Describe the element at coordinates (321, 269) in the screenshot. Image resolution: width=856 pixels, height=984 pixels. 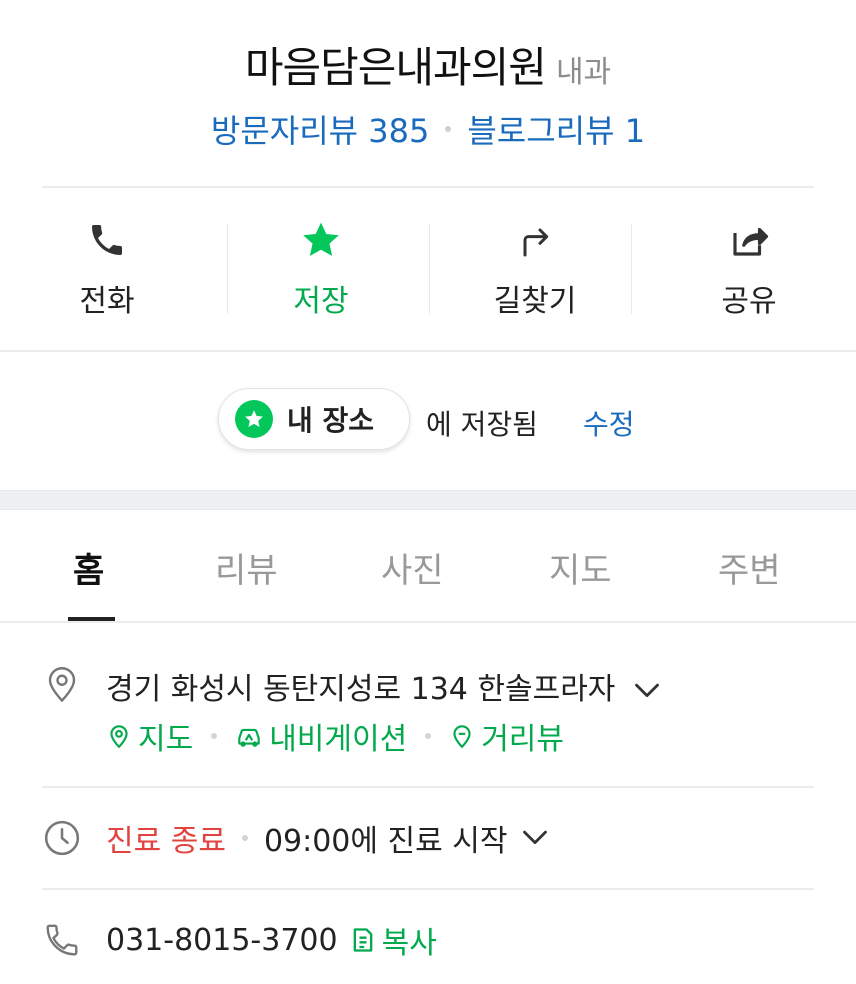
I see `save-button: 저장` at that location.